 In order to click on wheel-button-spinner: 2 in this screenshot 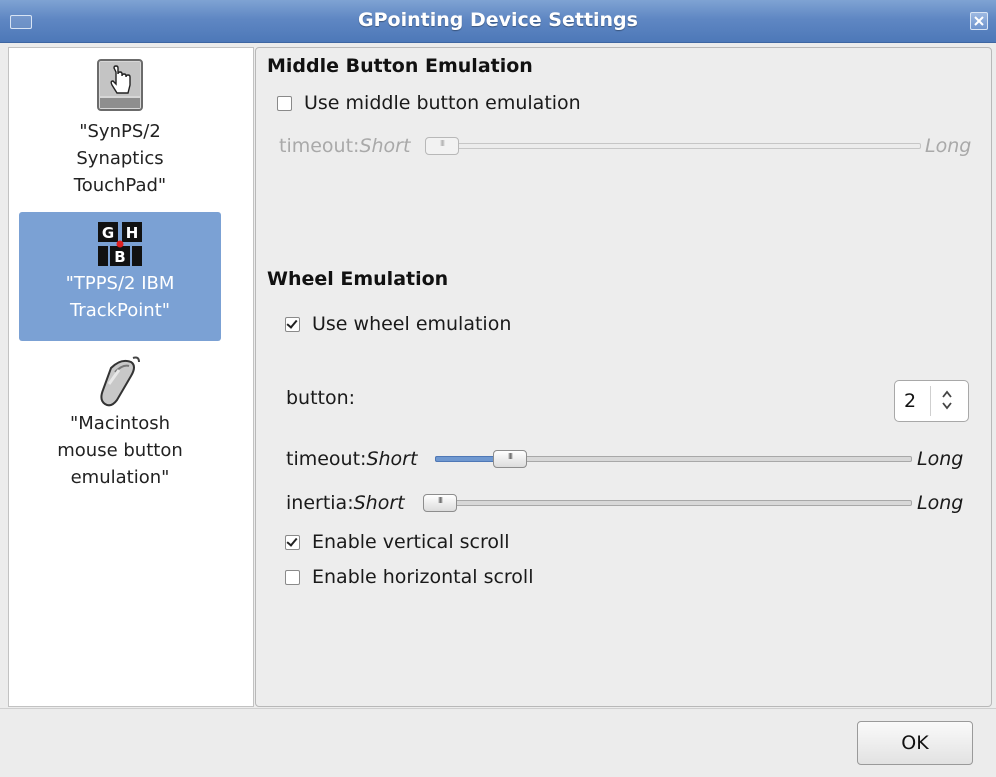, I will do `click(931, 401)`.